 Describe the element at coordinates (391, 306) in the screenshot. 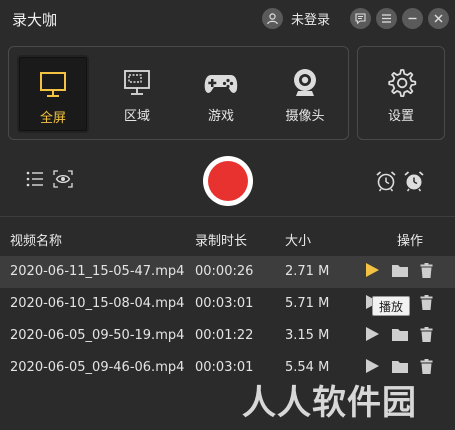

I see `play-tooltip: 播放` at that location.